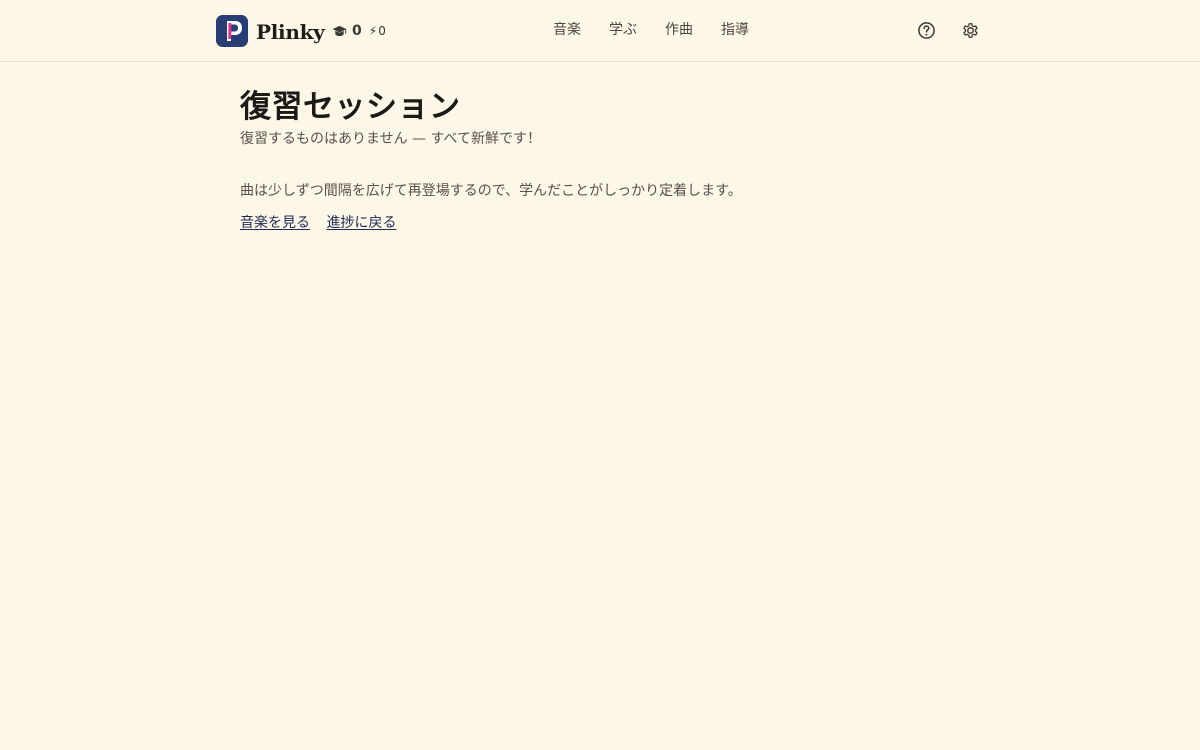 The image size is (1200, 750). Describe the element at coordinates (390, 139) in the screenshot. I see `empty-review-message: 復習するものはありません — すべて新鮮です！` at that location.